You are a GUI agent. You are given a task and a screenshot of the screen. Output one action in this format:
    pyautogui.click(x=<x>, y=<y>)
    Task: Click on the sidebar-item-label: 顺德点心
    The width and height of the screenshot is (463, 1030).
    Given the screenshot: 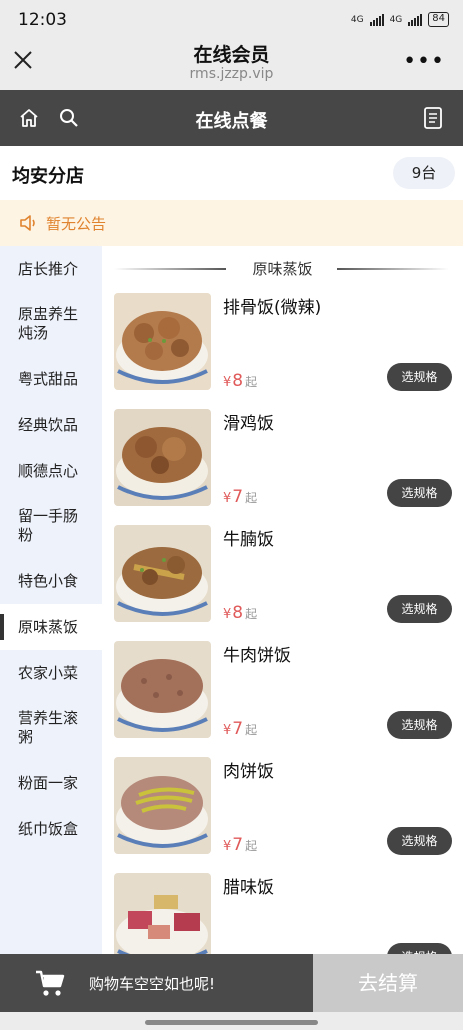 What is the action you would take?
    pyautogui.click(x=48, y=470)
    